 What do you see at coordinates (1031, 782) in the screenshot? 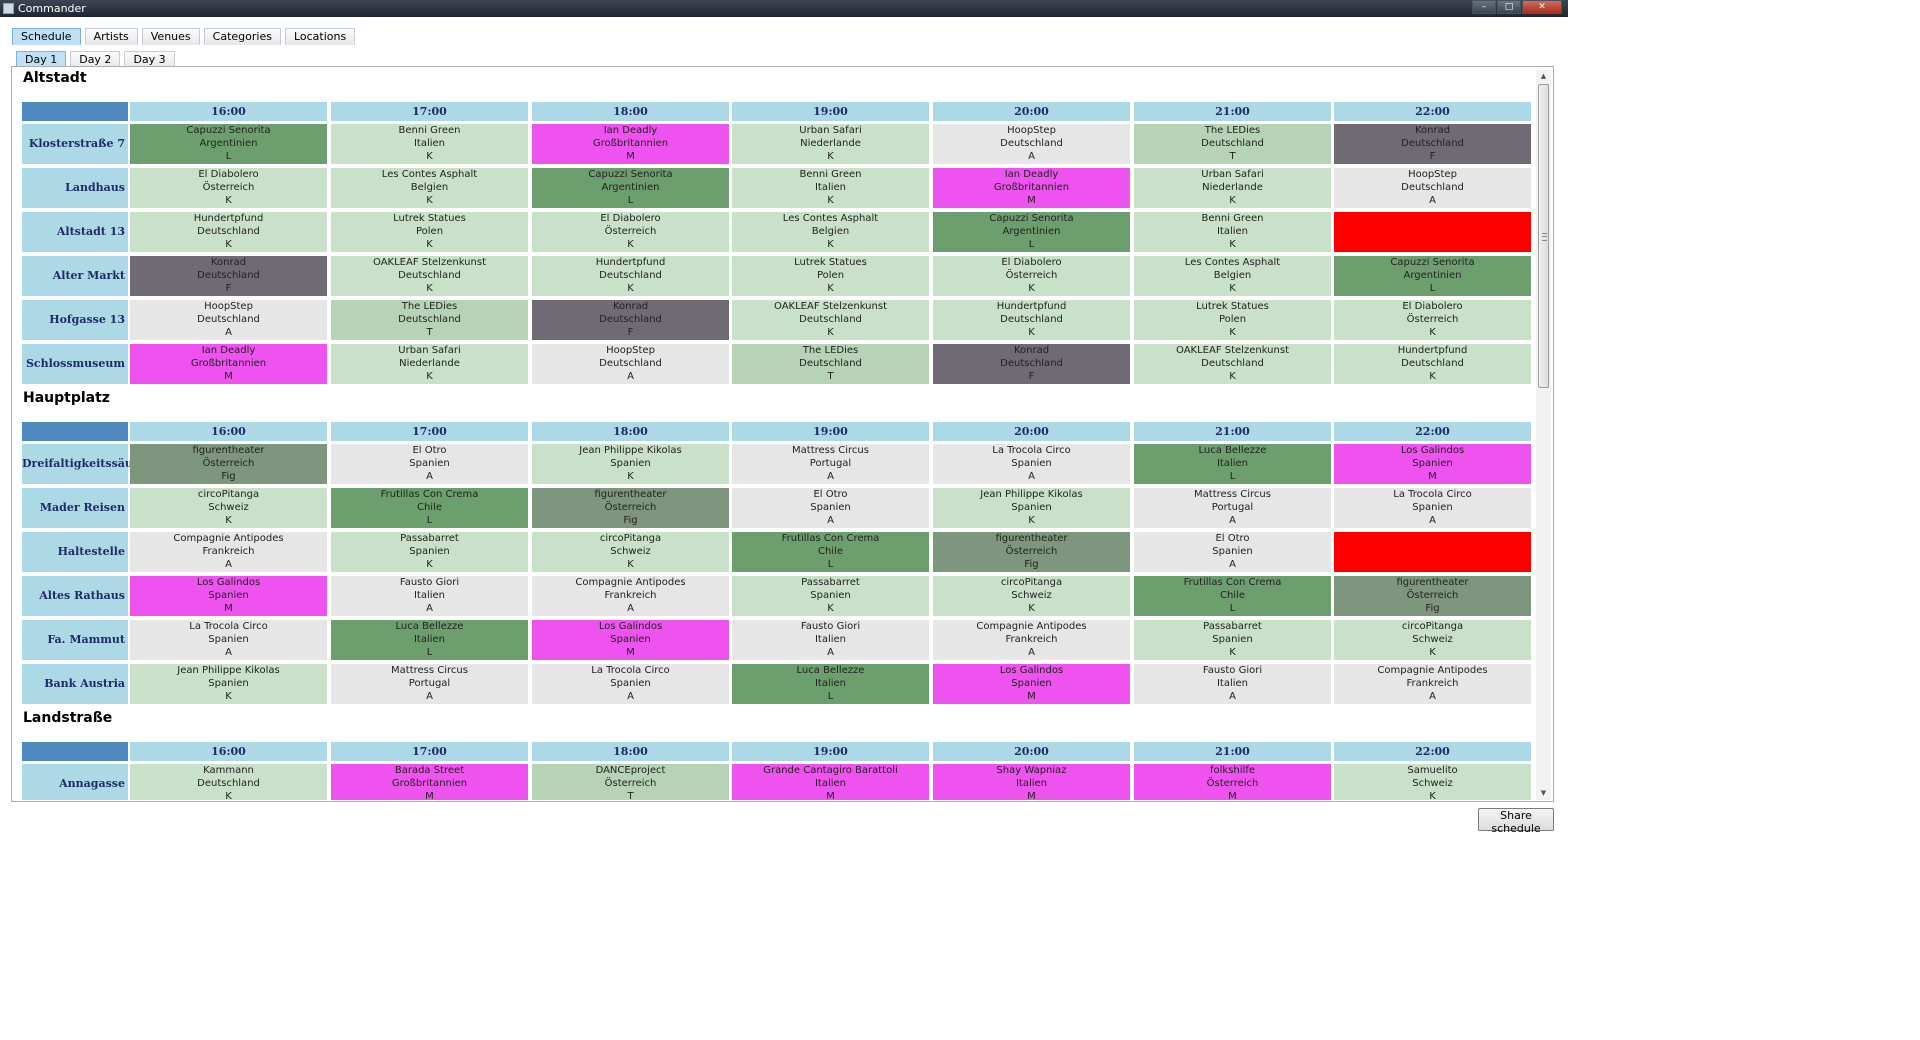
I see `performance-cell: Shay Wapniaz Italien M` at bounding box center [1031, 782].